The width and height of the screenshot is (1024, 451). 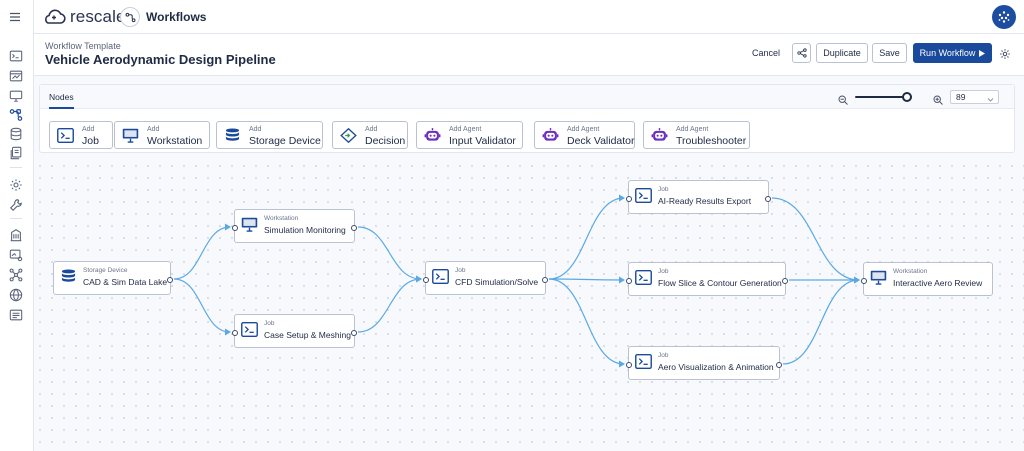 I want to click on add-button-label: Troubleshooter, so click(x=711, y=141).